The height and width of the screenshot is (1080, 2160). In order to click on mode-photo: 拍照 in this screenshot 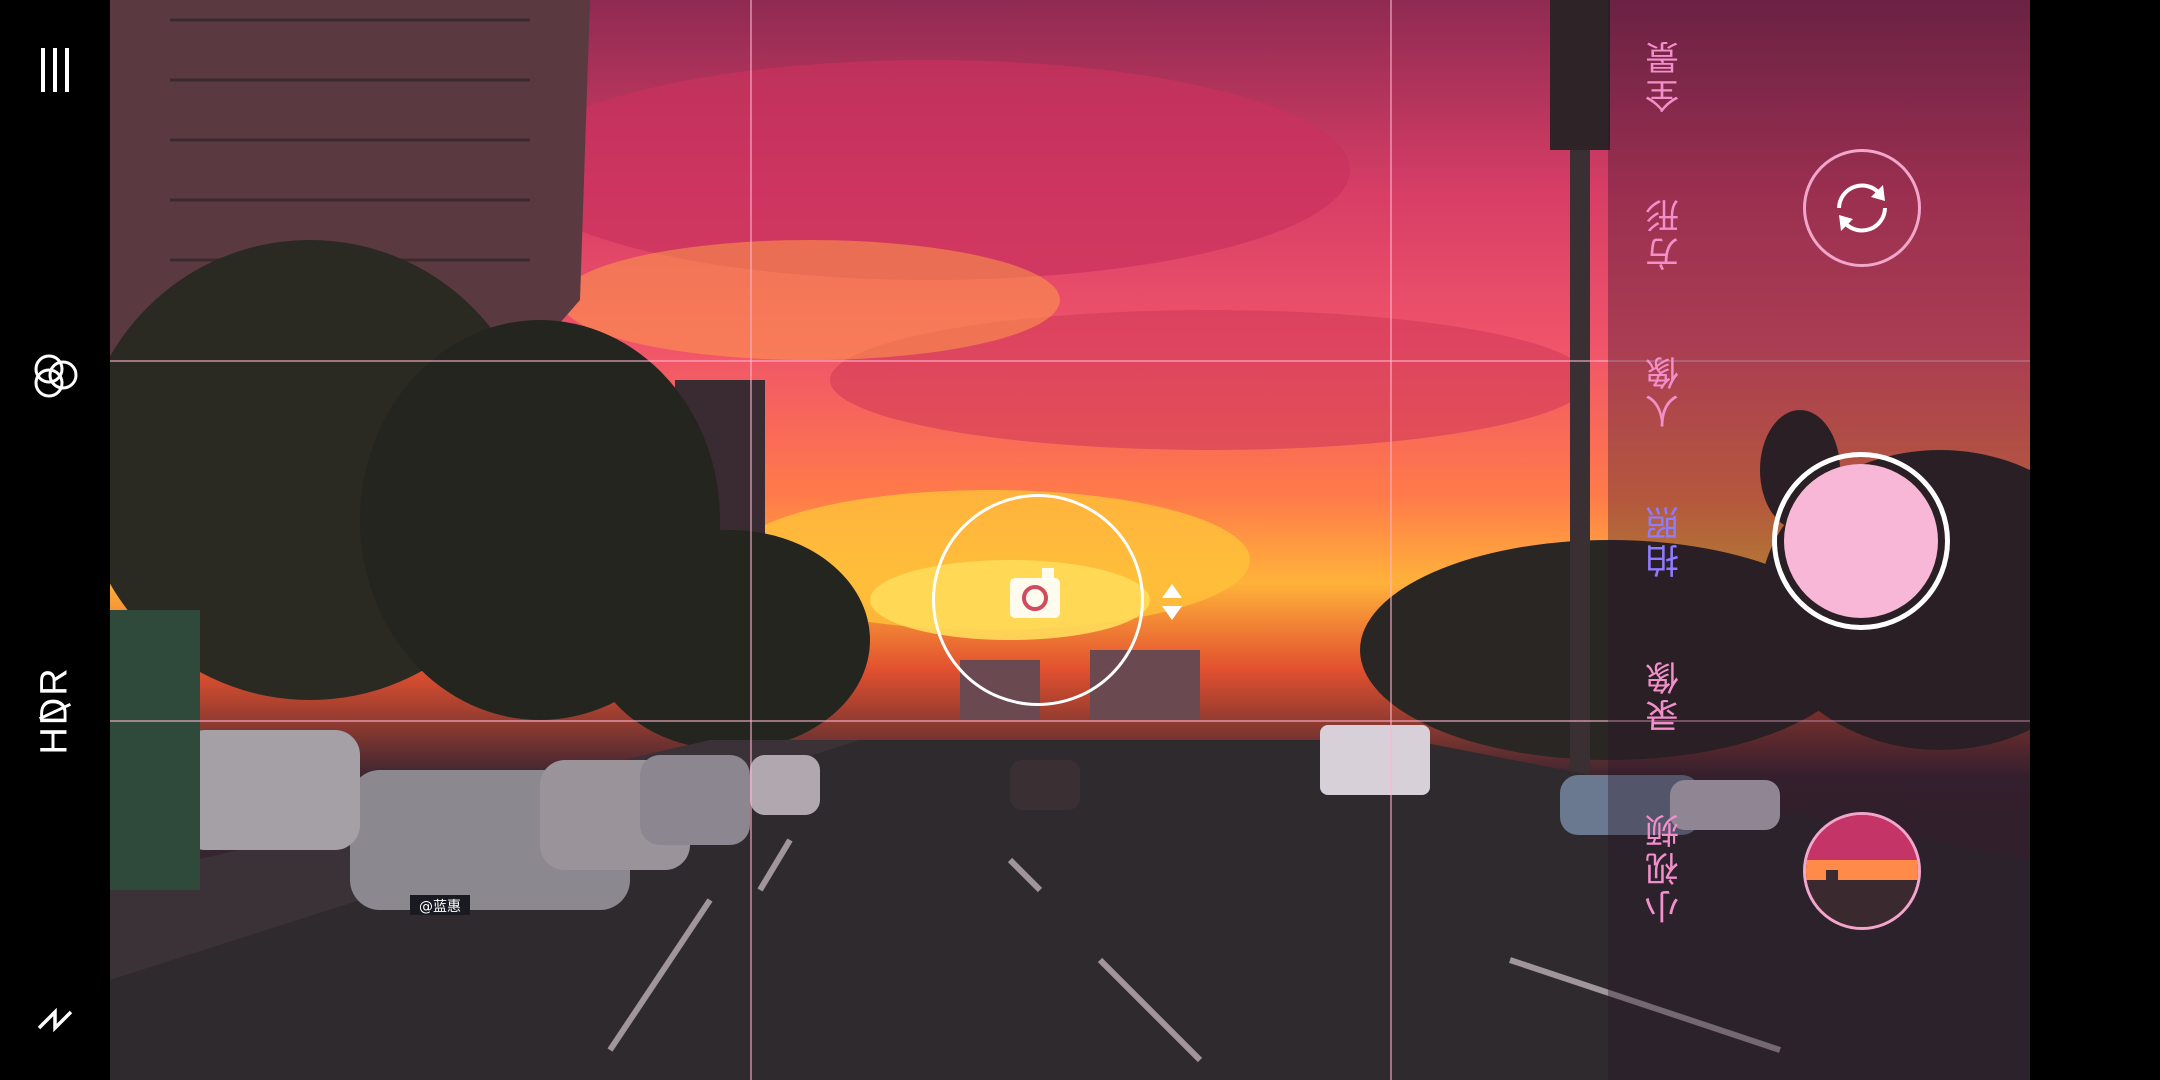, I will do `click(1665, 540)`.